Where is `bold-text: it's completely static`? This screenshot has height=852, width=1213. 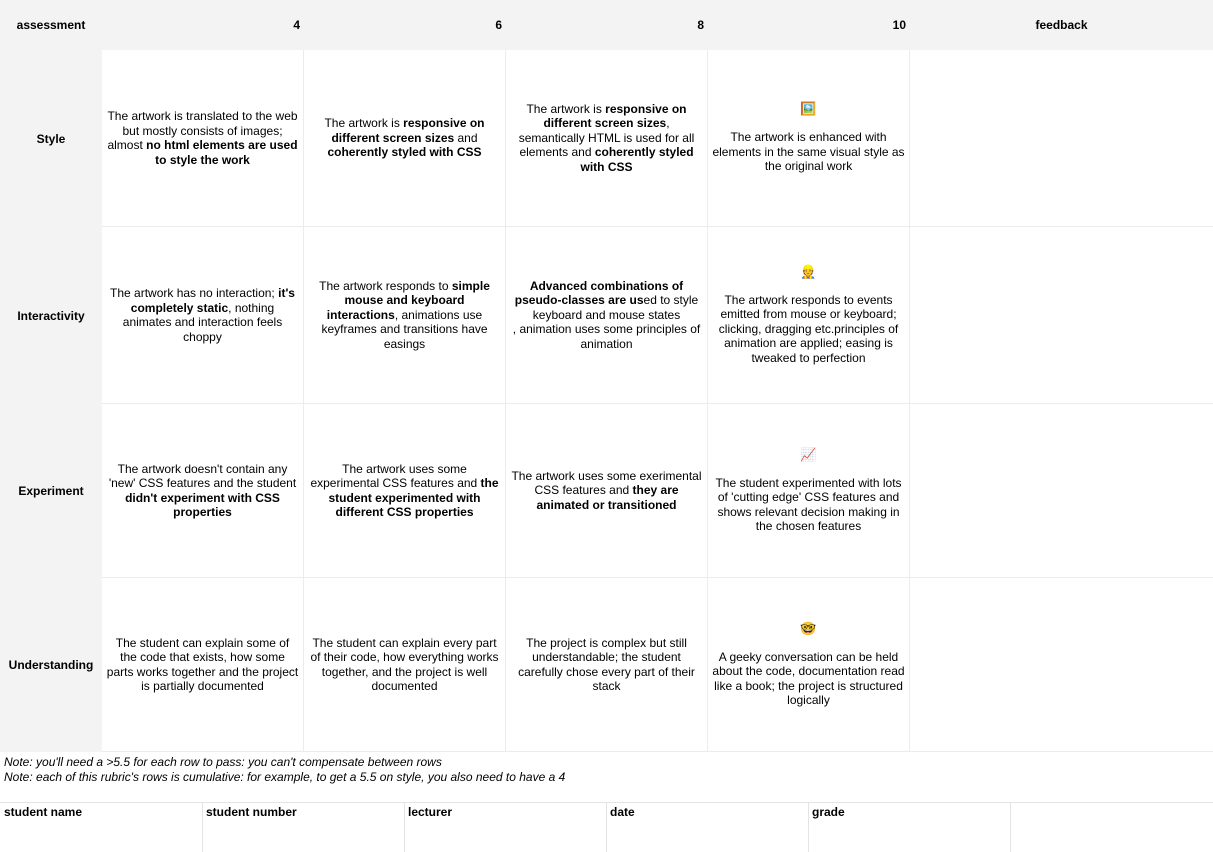
bold-text: it's completely static is located at coordinates (212, 300).